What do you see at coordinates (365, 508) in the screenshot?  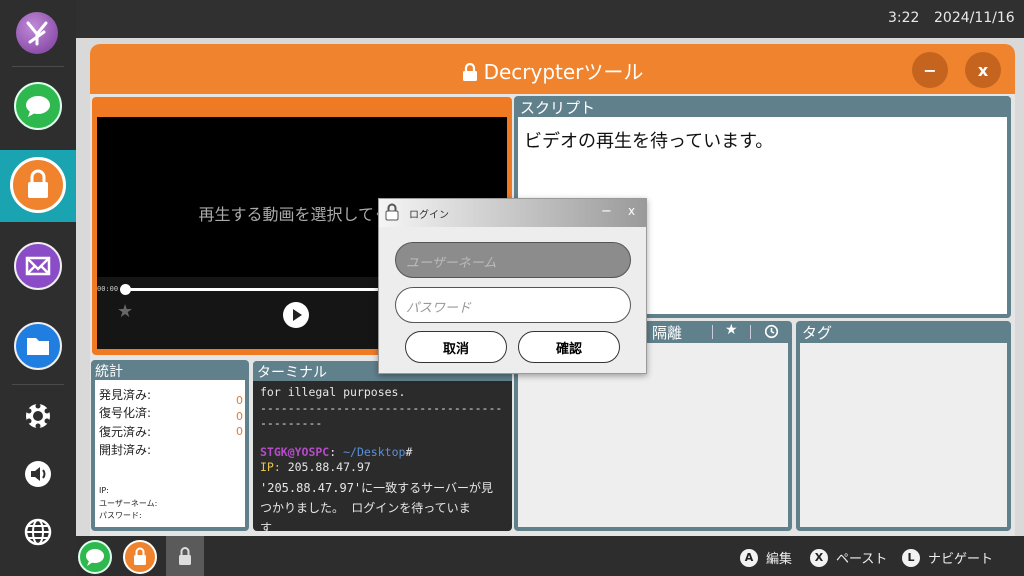 I see `terminal-message: つかりました。 ログインを待っていま` at bounding box center [365, 508].